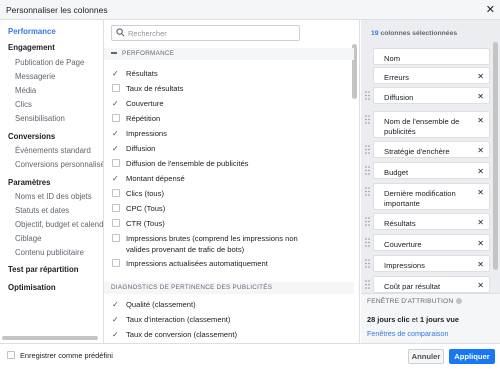  I want to click on column-option-label: Qualité (classement), so click(161, 304).